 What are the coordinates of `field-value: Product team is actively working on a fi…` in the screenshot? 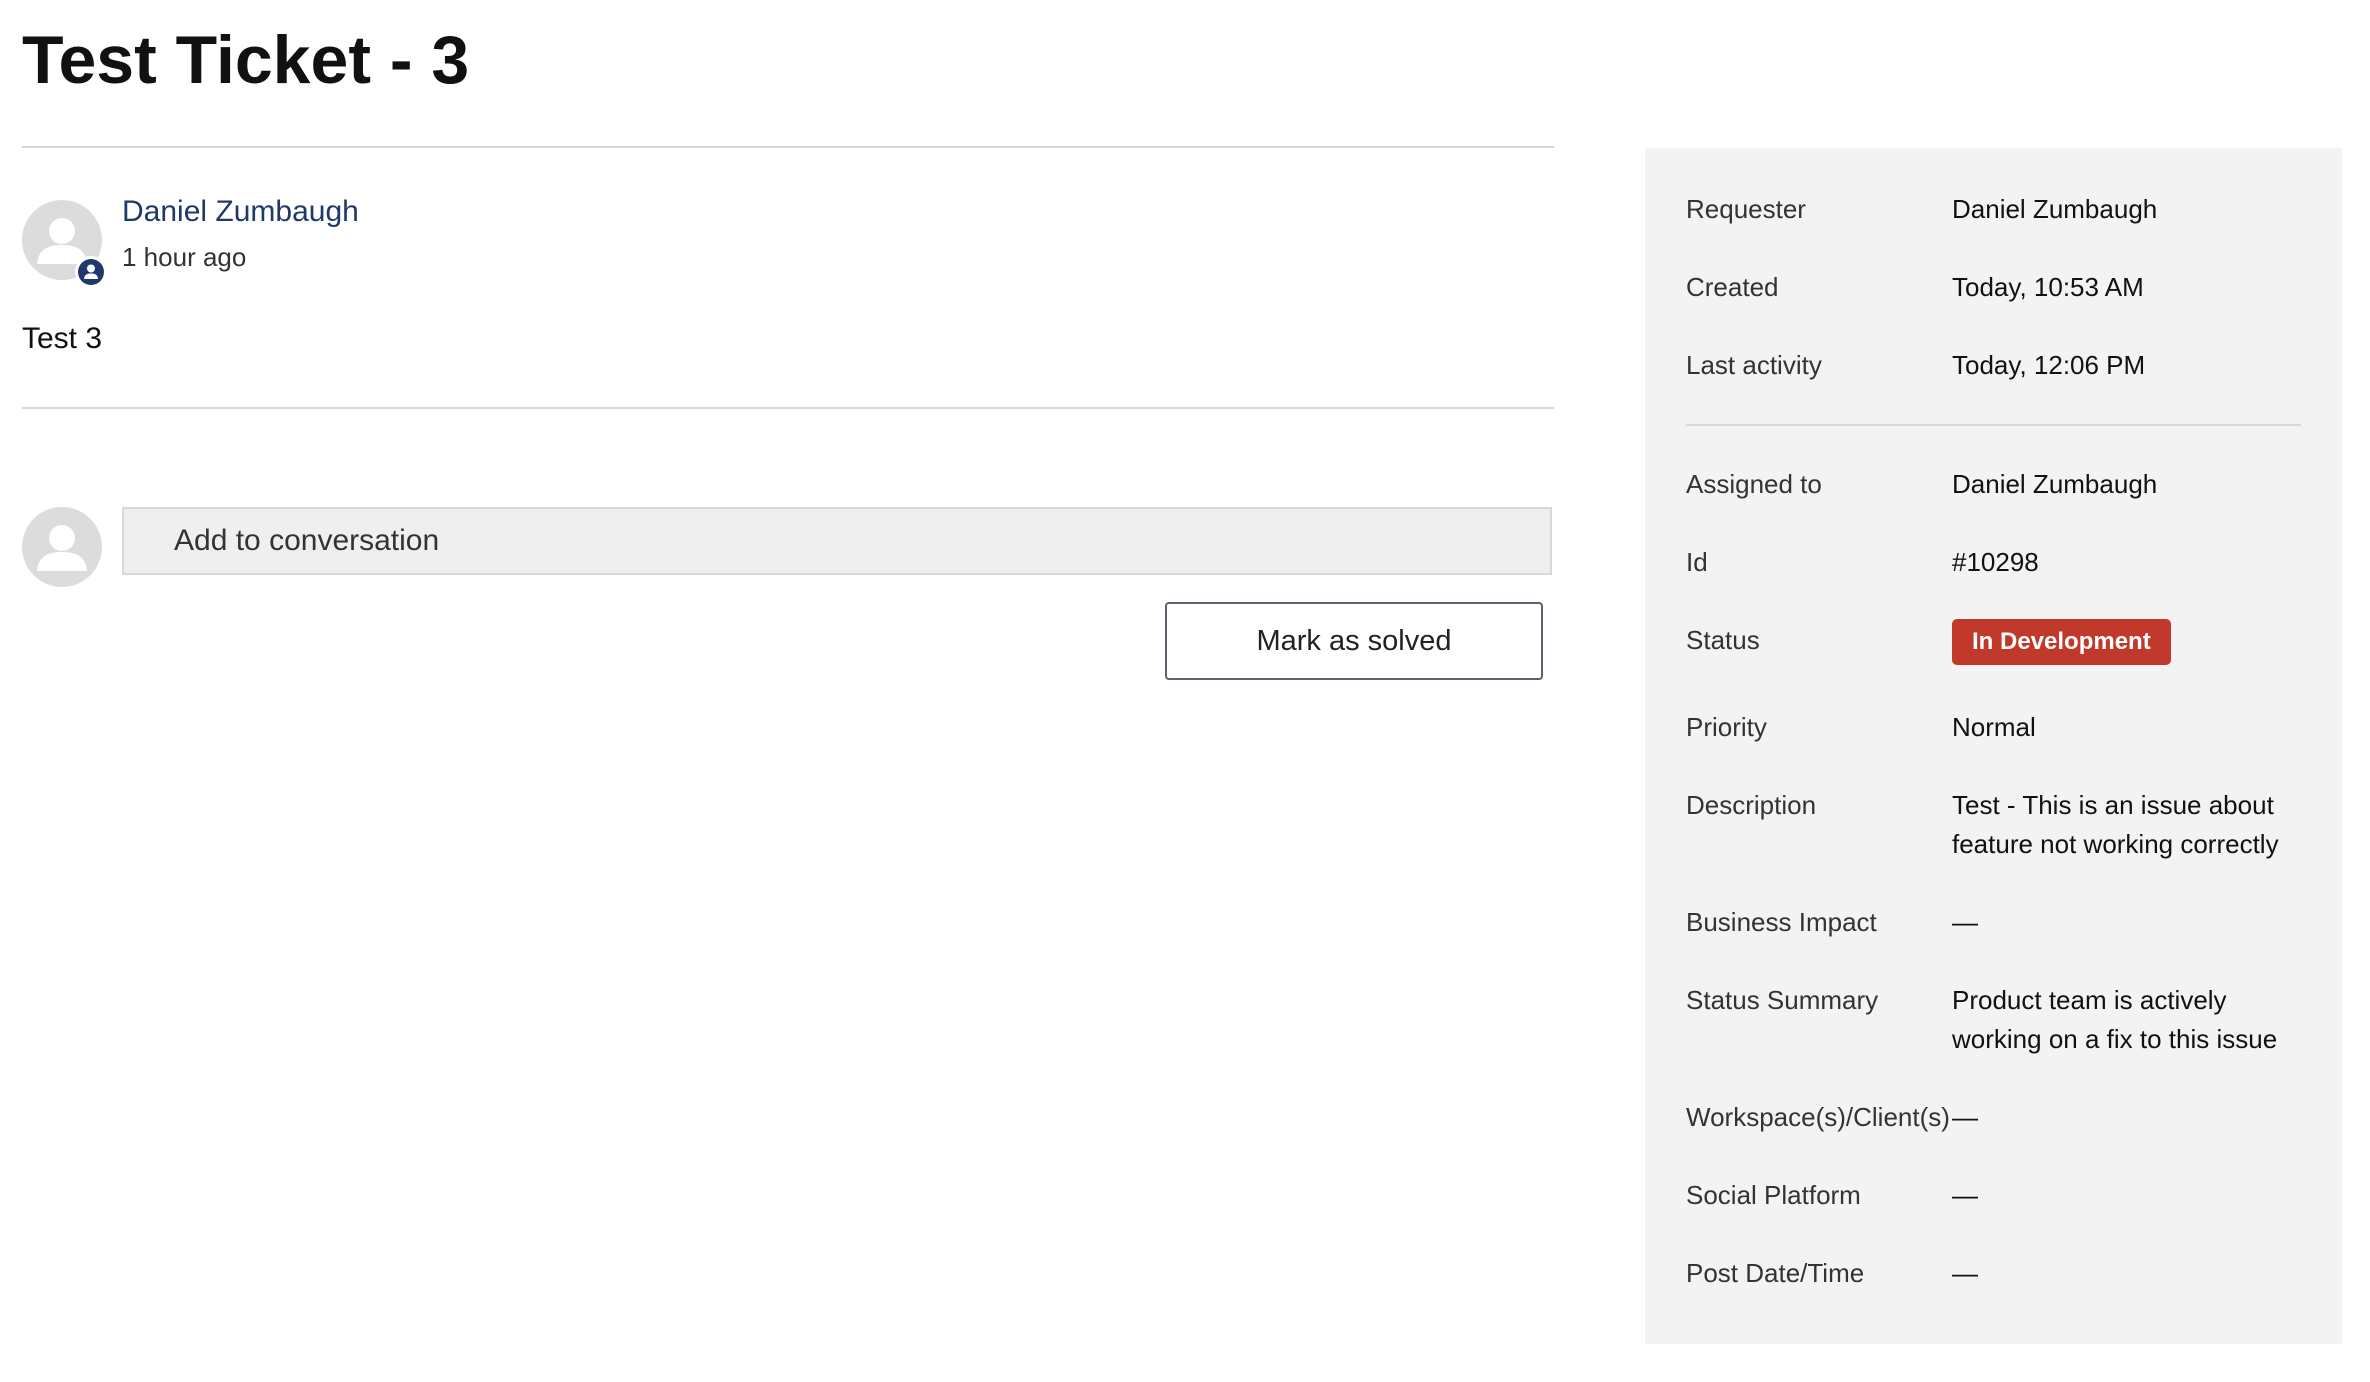 It's located at (2115, 1019).